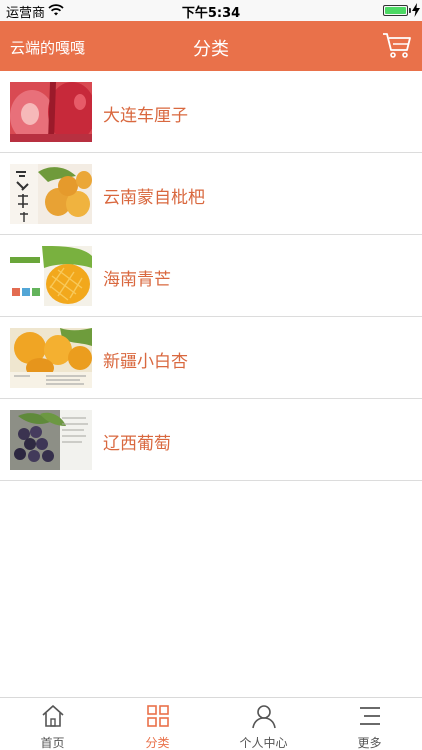 This screenshot has width=422, height=750. I want to click on category-item-cherry: 大连车厘子, so click(211, 112).